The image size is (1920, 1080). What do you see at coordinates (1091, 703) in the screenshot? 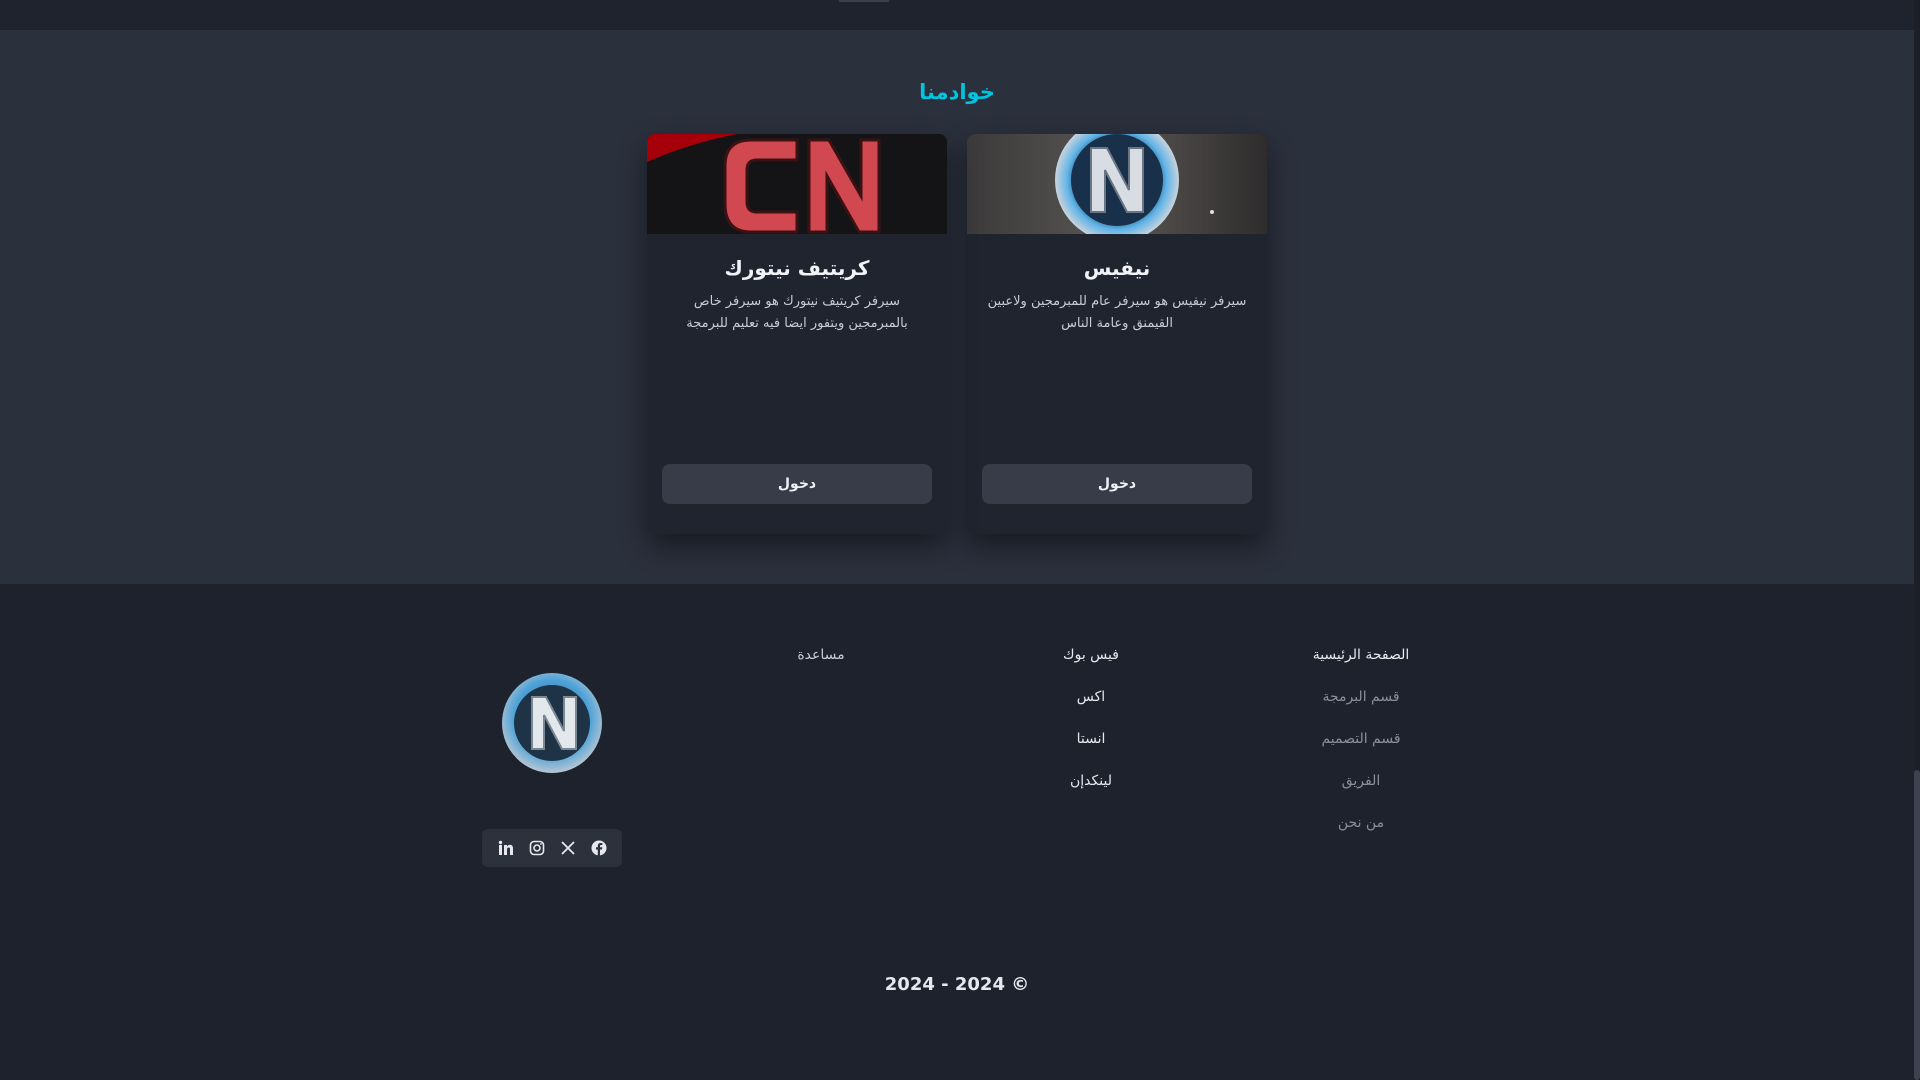
I see `footer-link-x: اكس` at bounding box center [1091, 703].